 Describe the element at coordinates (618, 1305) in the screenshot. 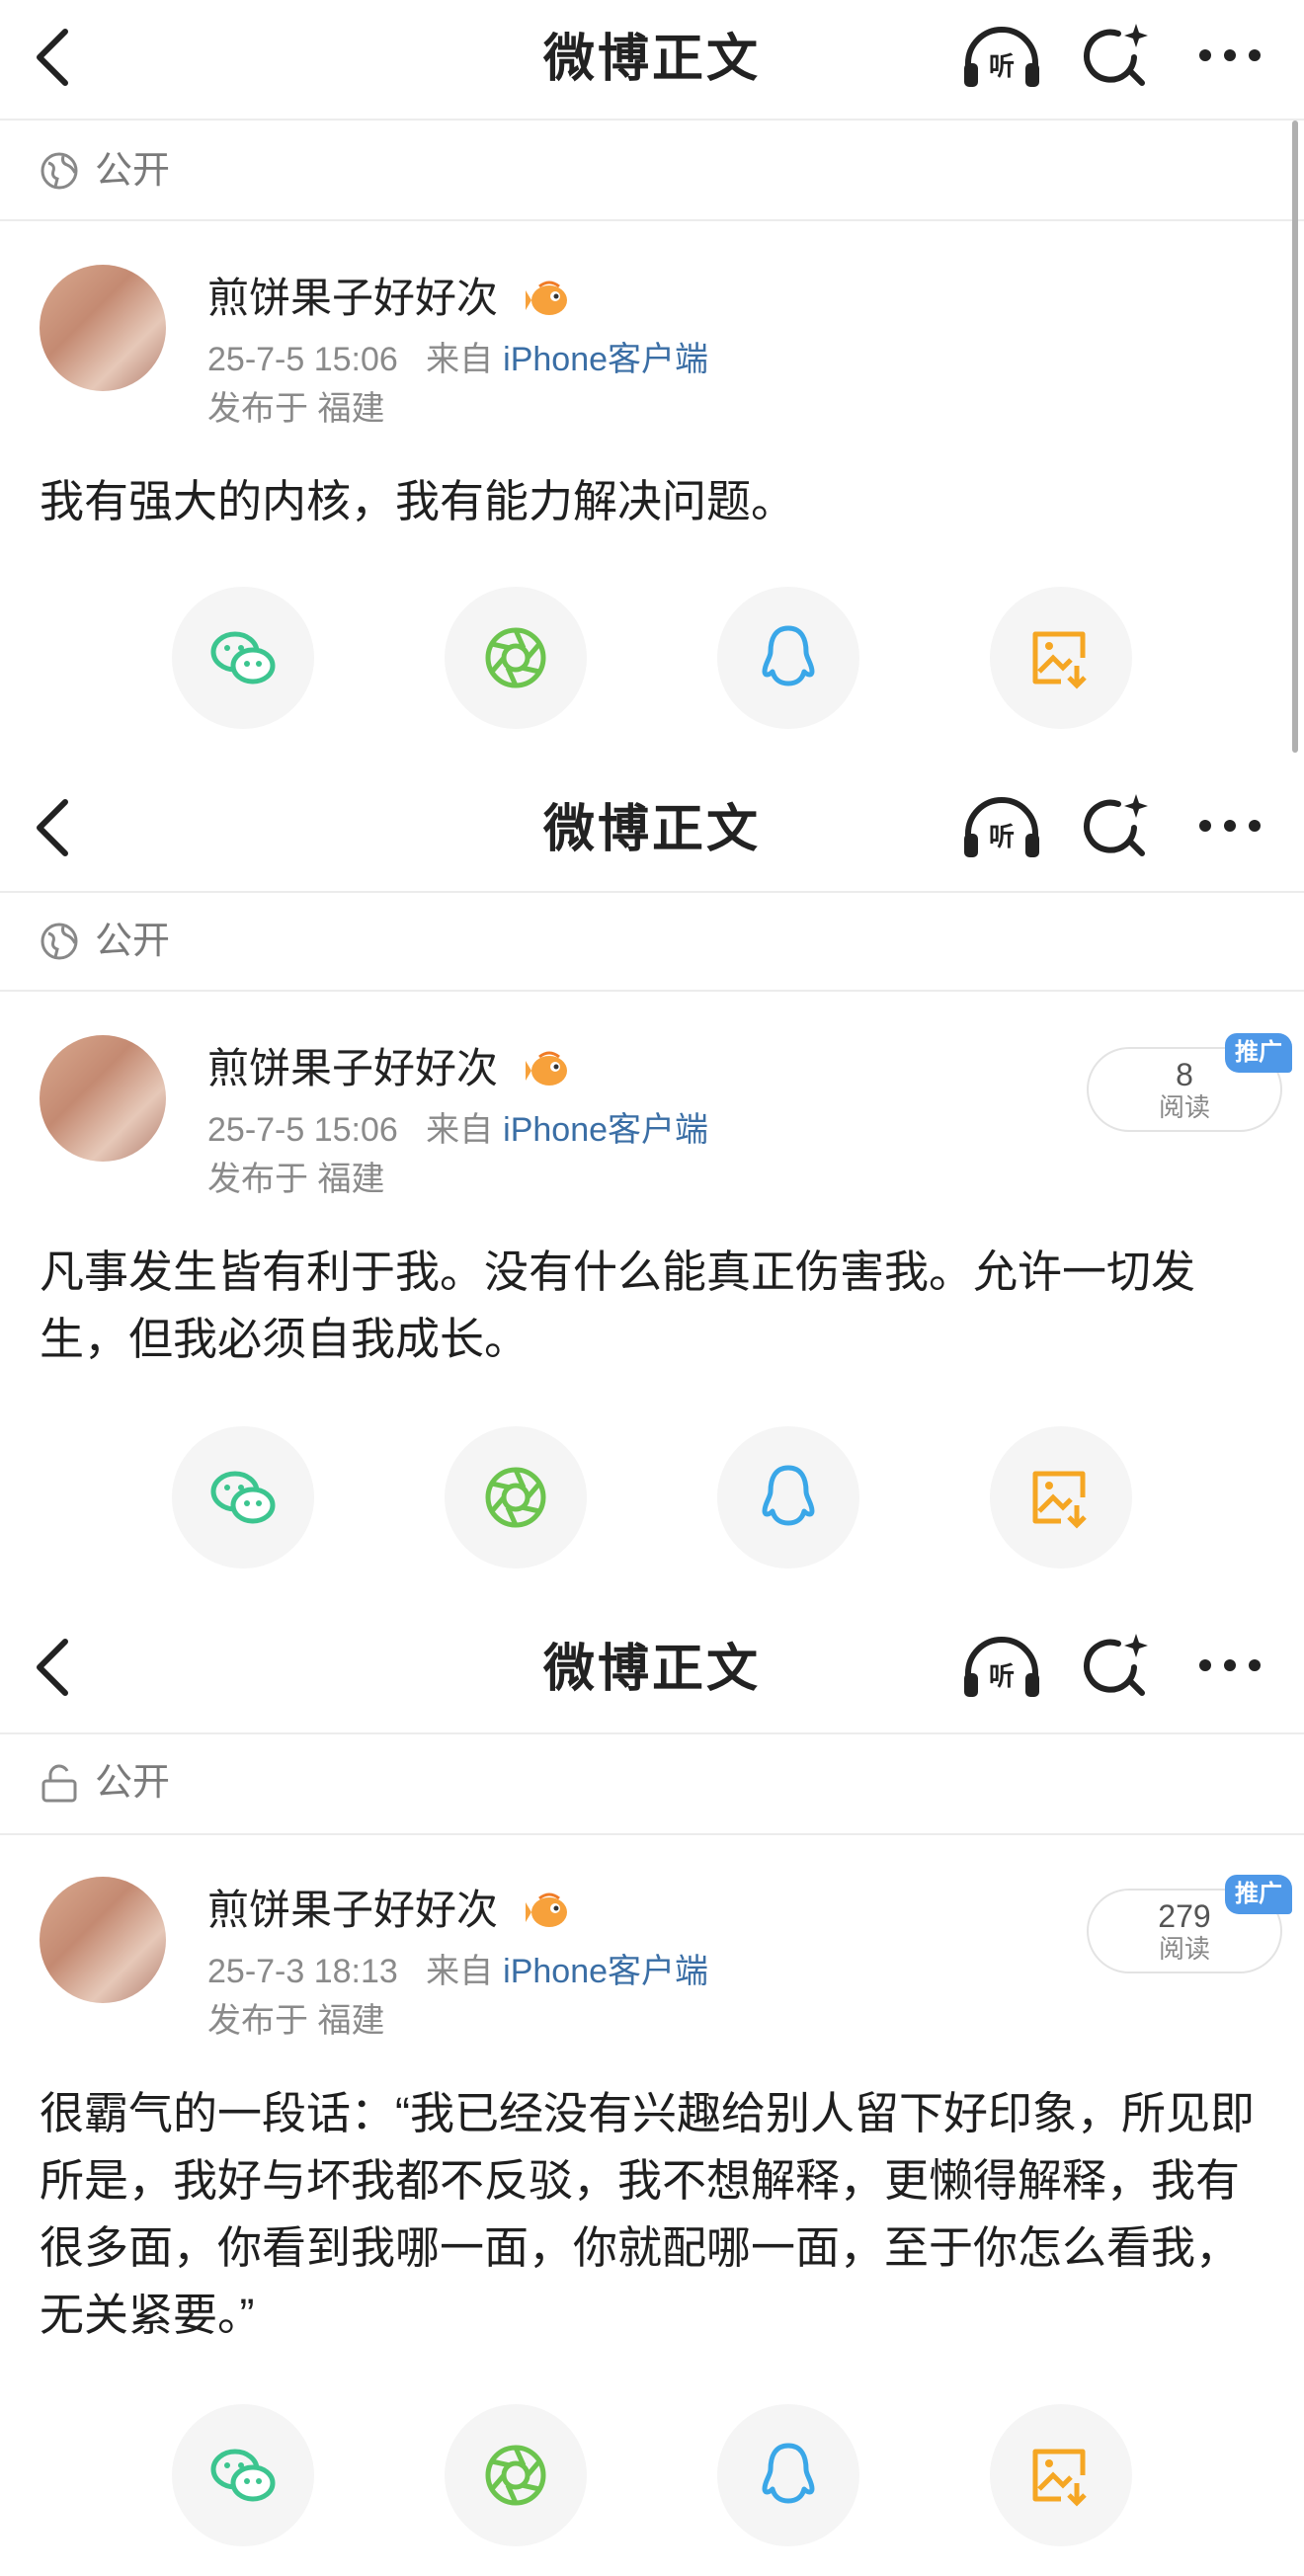

I see `post-text: 凡事发生皆有利于我。没有什么能真正伤害我。允许一切发生，但我必须自我成长。` at that location.